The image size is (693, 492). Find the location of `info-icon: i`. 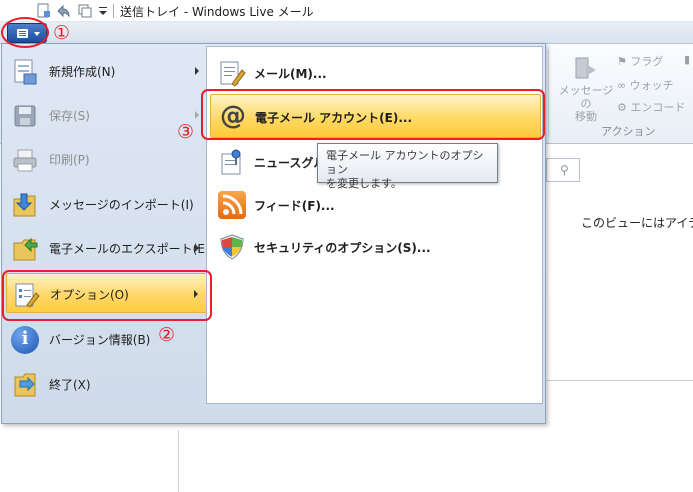

info-icon: i is located at coordinates (25, 340).